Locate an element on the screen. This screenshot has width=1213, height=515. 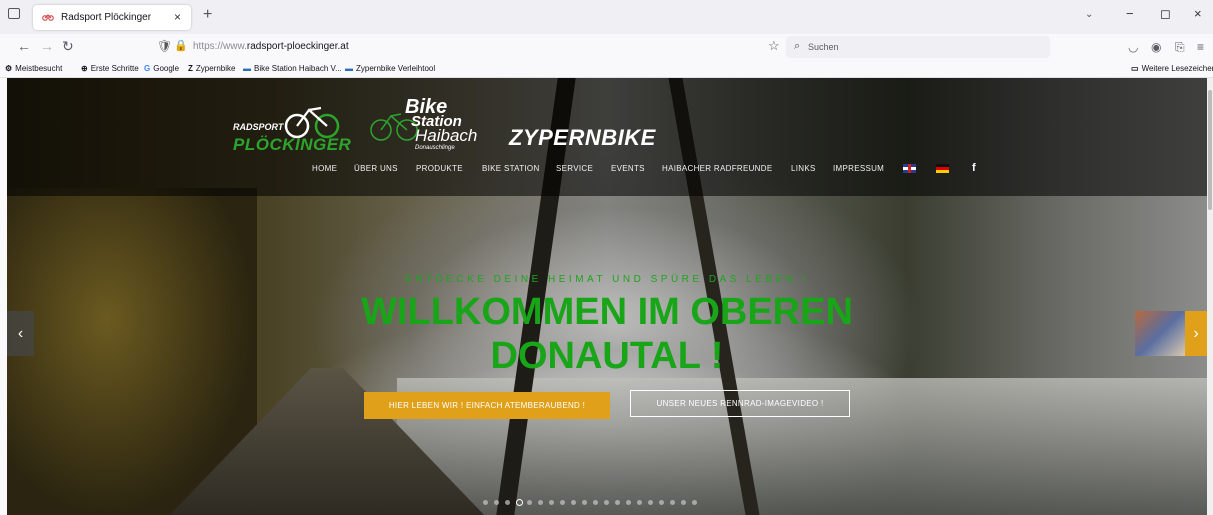
nav-haibacher-radfreunde: HAIBACHER RADFREUNDE is located at coordinates (717, 168).